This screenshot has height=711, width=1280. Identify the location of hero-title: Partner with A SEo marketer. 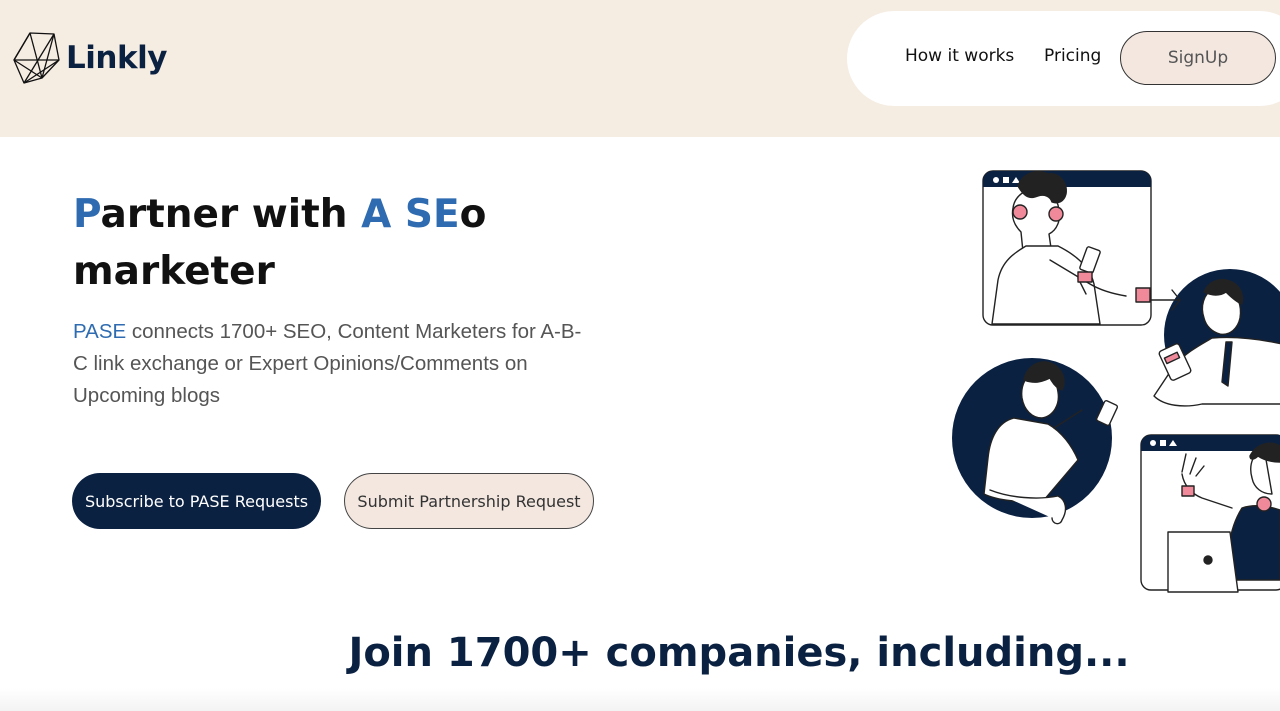
(333, 243).